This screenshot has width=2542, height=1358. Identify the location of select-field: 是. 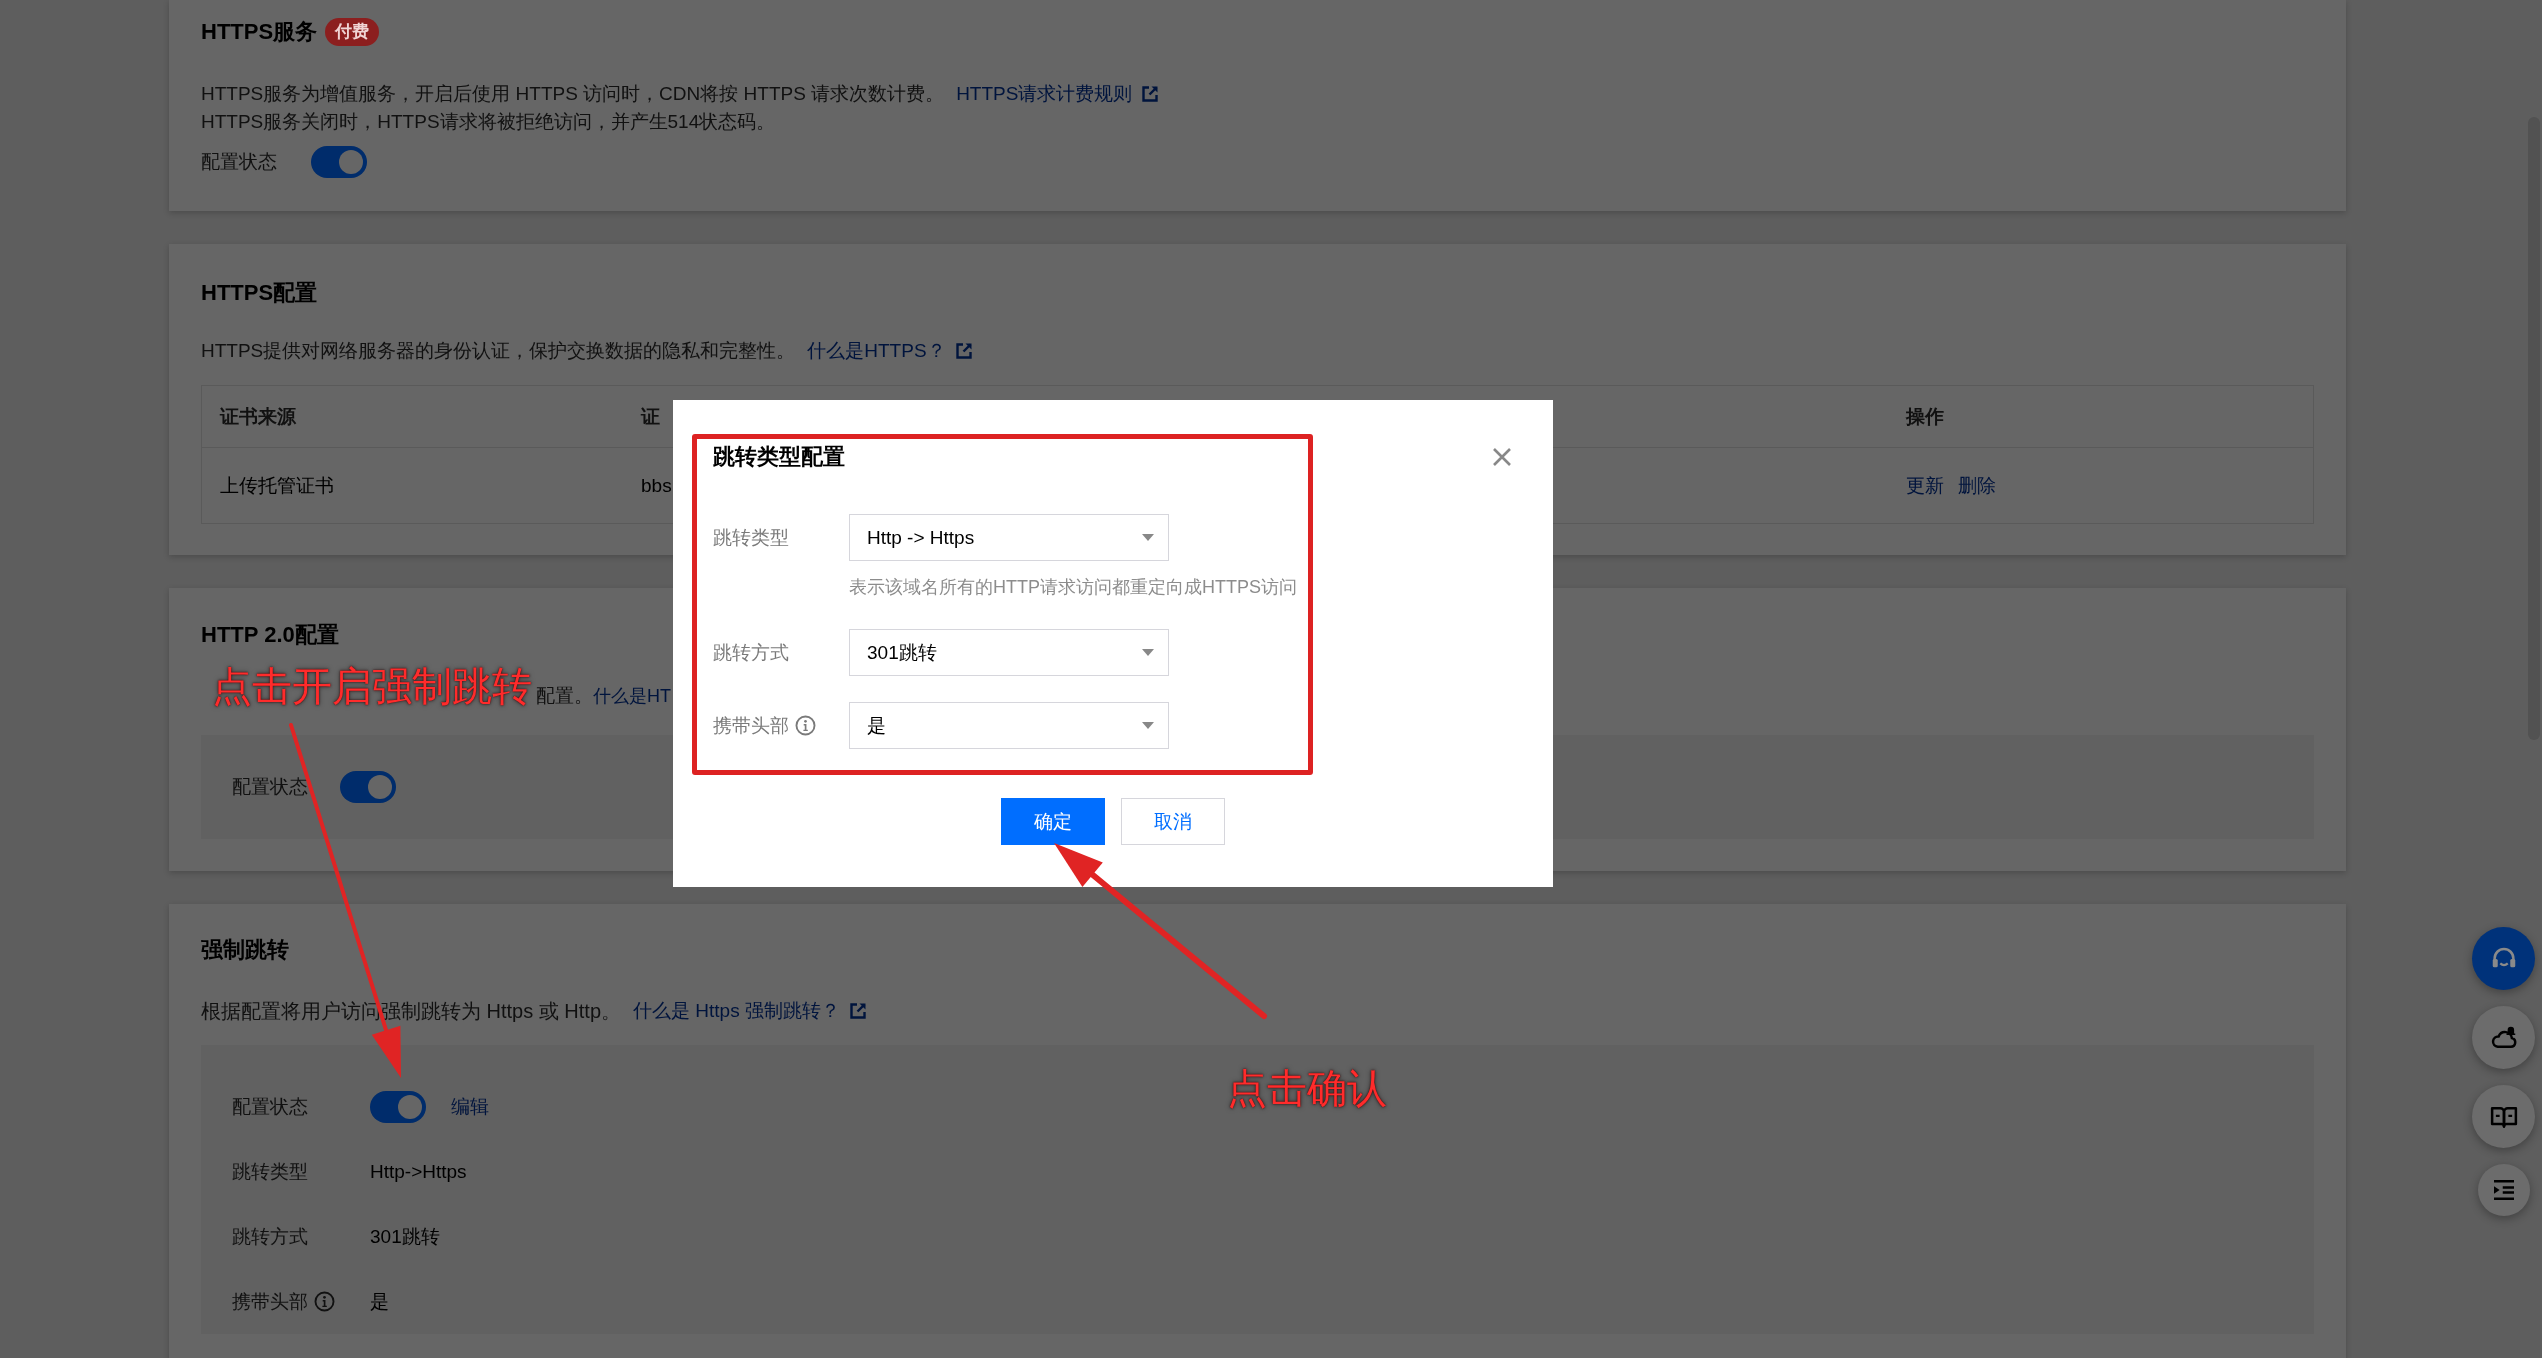
(1009, 725).